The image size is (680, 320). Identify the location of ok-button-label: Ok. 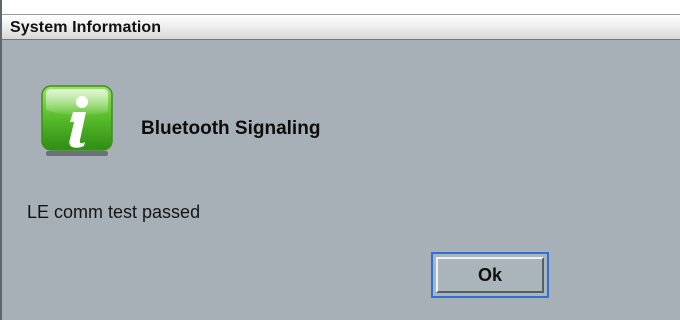
(490, 275).